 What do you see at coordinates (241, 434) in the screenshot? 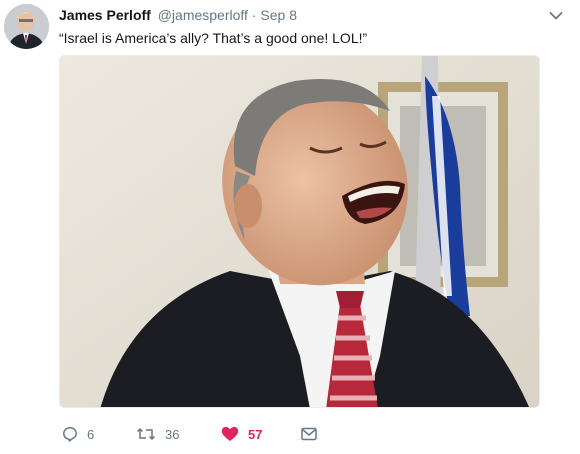
I see `like-button: 57` at bounding box center [241, 434].